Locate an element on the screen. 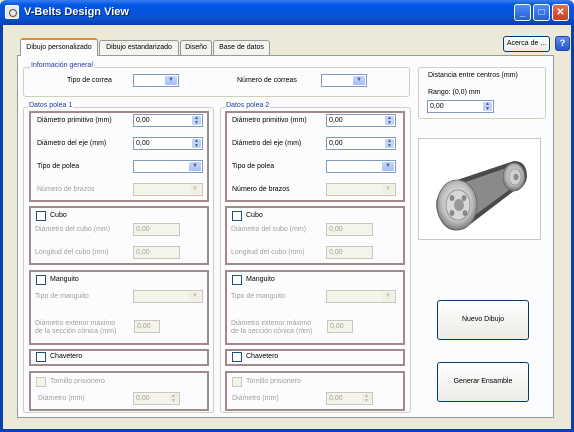  help-button: ? is located at coordinates (562, 43).